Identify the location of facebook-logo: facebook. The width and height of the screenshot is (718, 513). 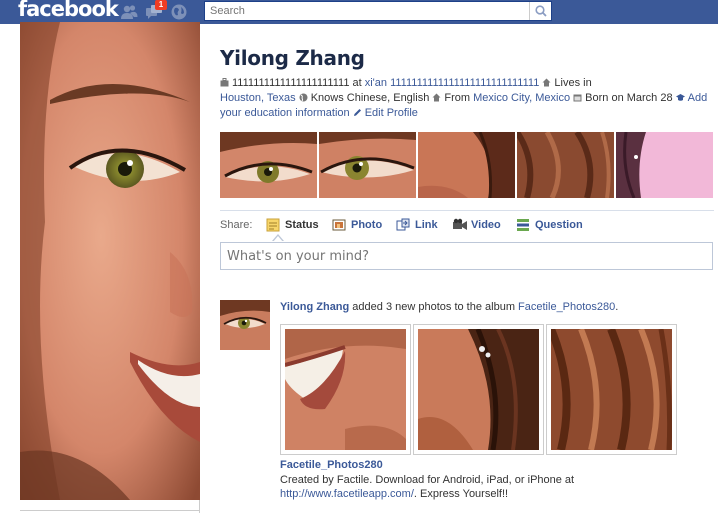
(68, 10).